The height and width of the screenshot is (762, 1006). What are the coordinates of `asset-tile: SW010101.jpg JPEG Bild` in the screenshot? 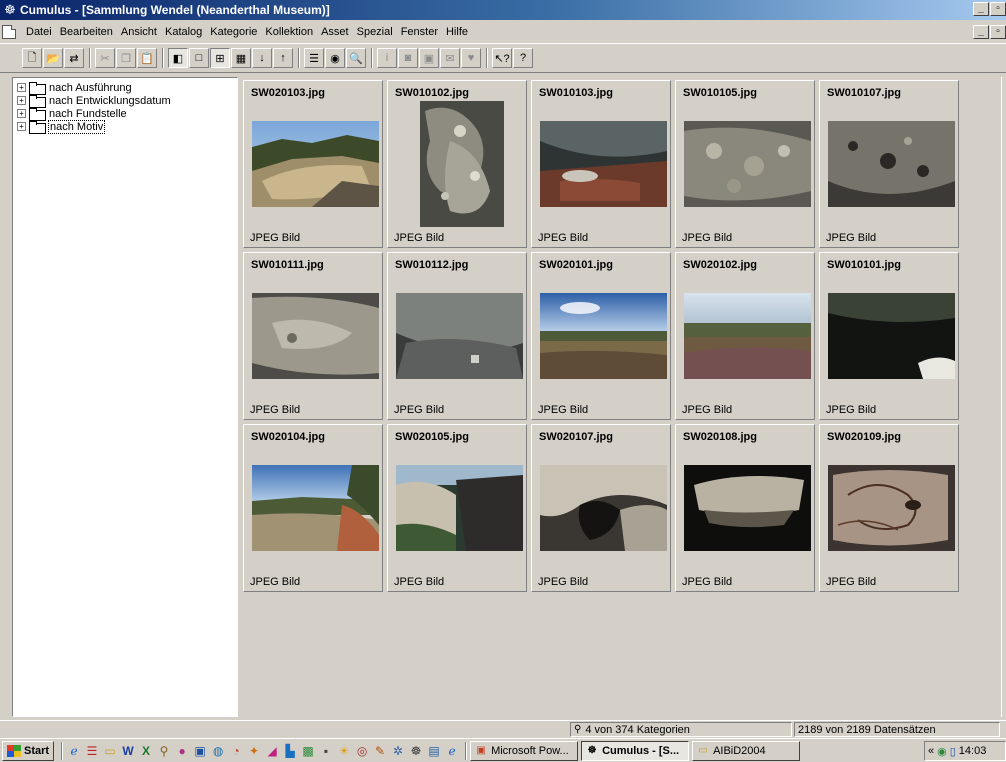 It's located at (889, 336).